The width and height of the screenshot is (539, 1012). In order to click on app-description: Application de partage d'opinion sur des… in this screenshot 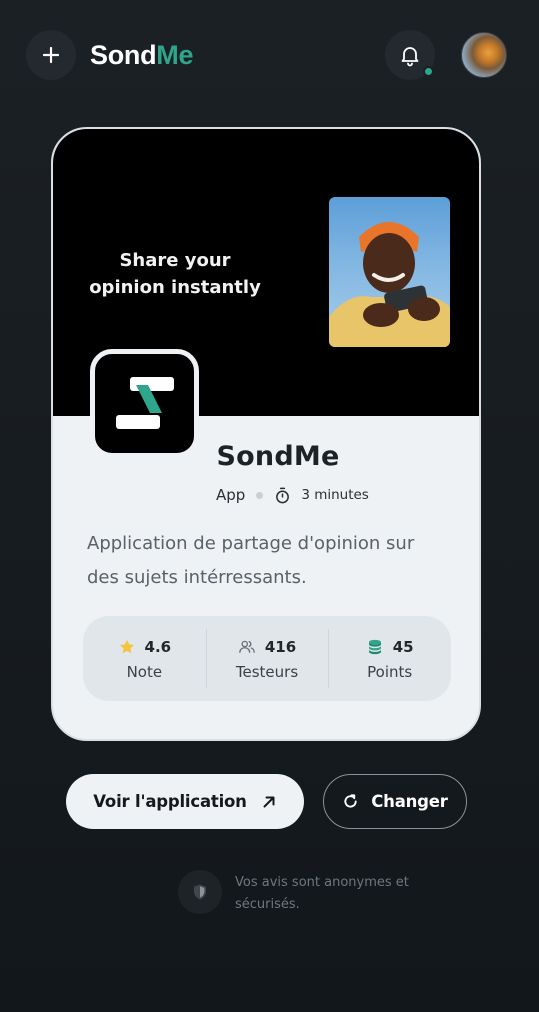, I will do `click(251, 560)`.